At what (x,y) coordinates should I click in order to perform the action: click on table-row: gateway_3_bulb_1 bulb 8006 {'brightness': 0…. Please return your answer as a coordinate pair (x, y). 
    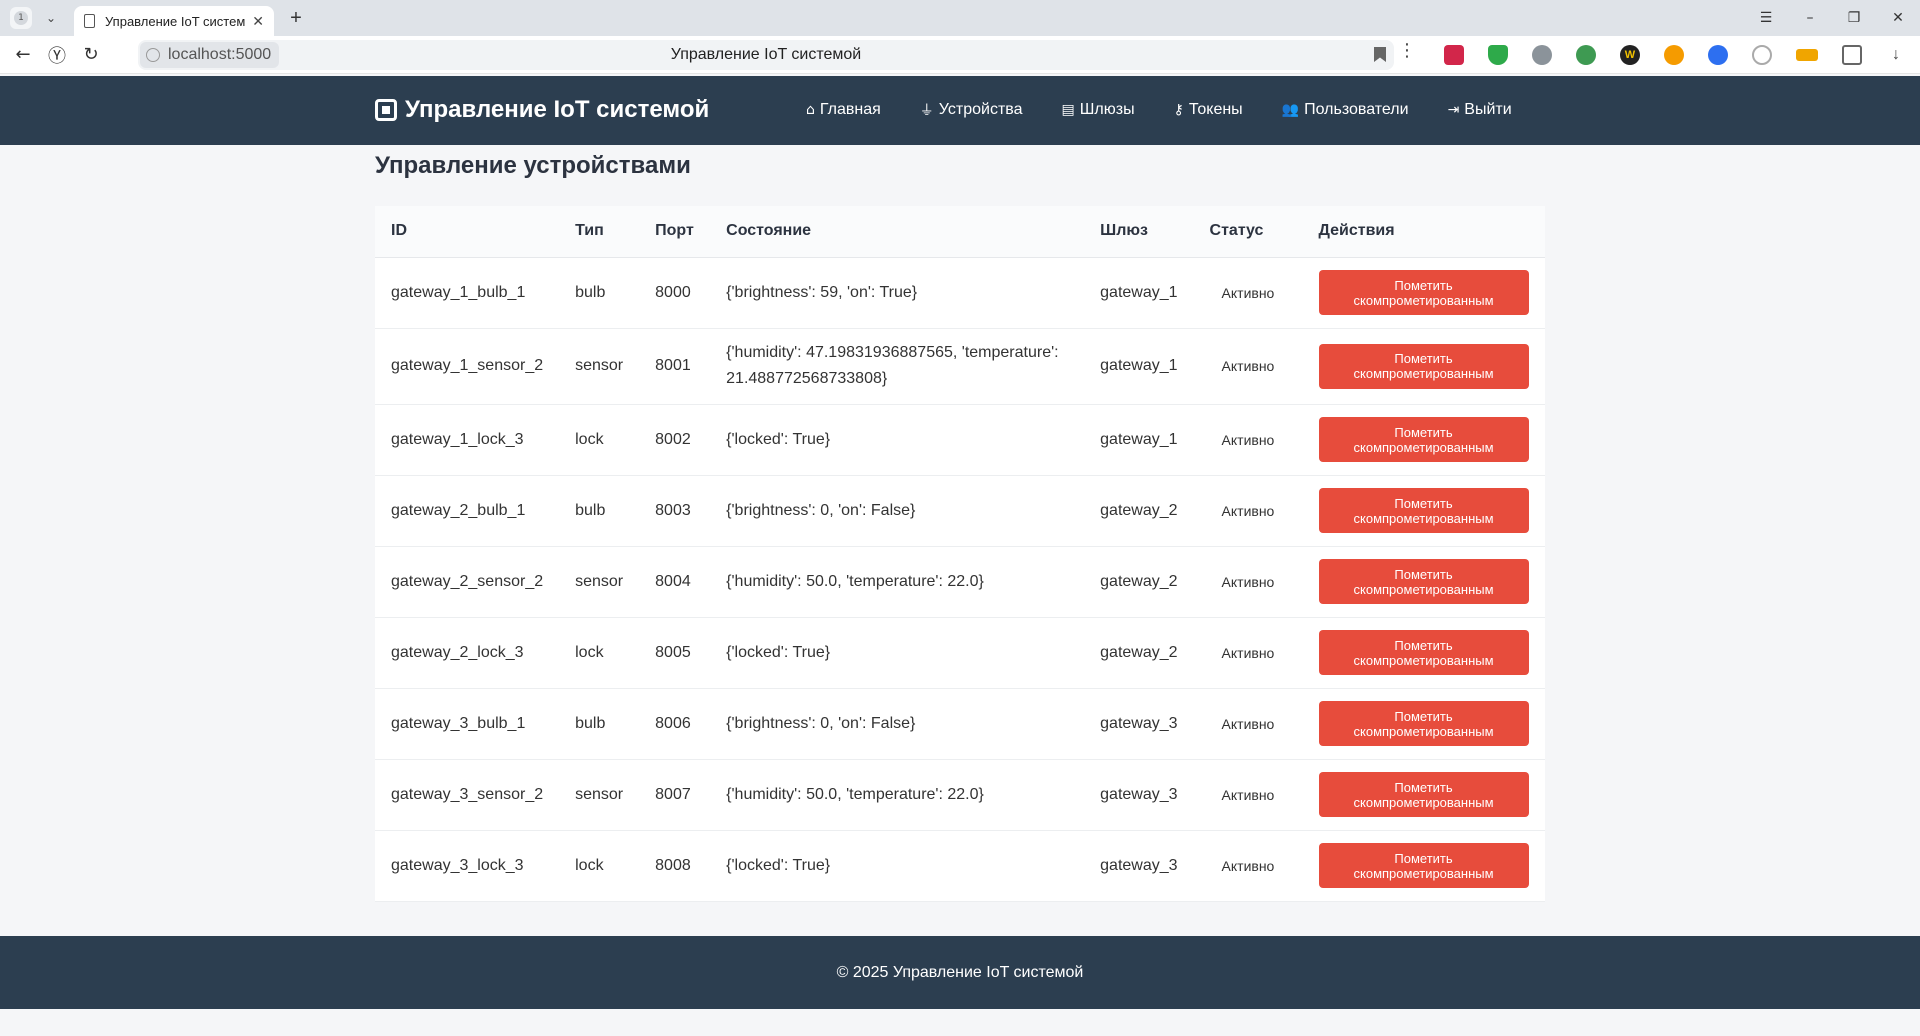
    Looking at the image, I should click on (960, 724).